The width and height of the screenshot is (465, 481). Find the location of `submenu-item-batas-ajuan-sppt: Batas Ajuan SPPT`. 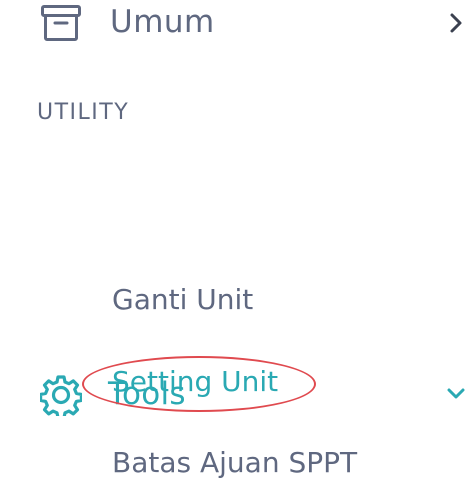

submenu-item-batas-ajuan-sppt: Batas Ajuan SPPT is located at coordinates (234, 462).